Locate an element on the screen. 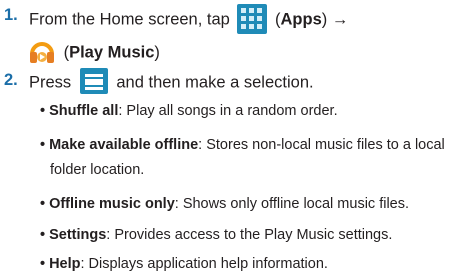  step-text-cont: and then make a selection. is located at coordinates (215, 82).